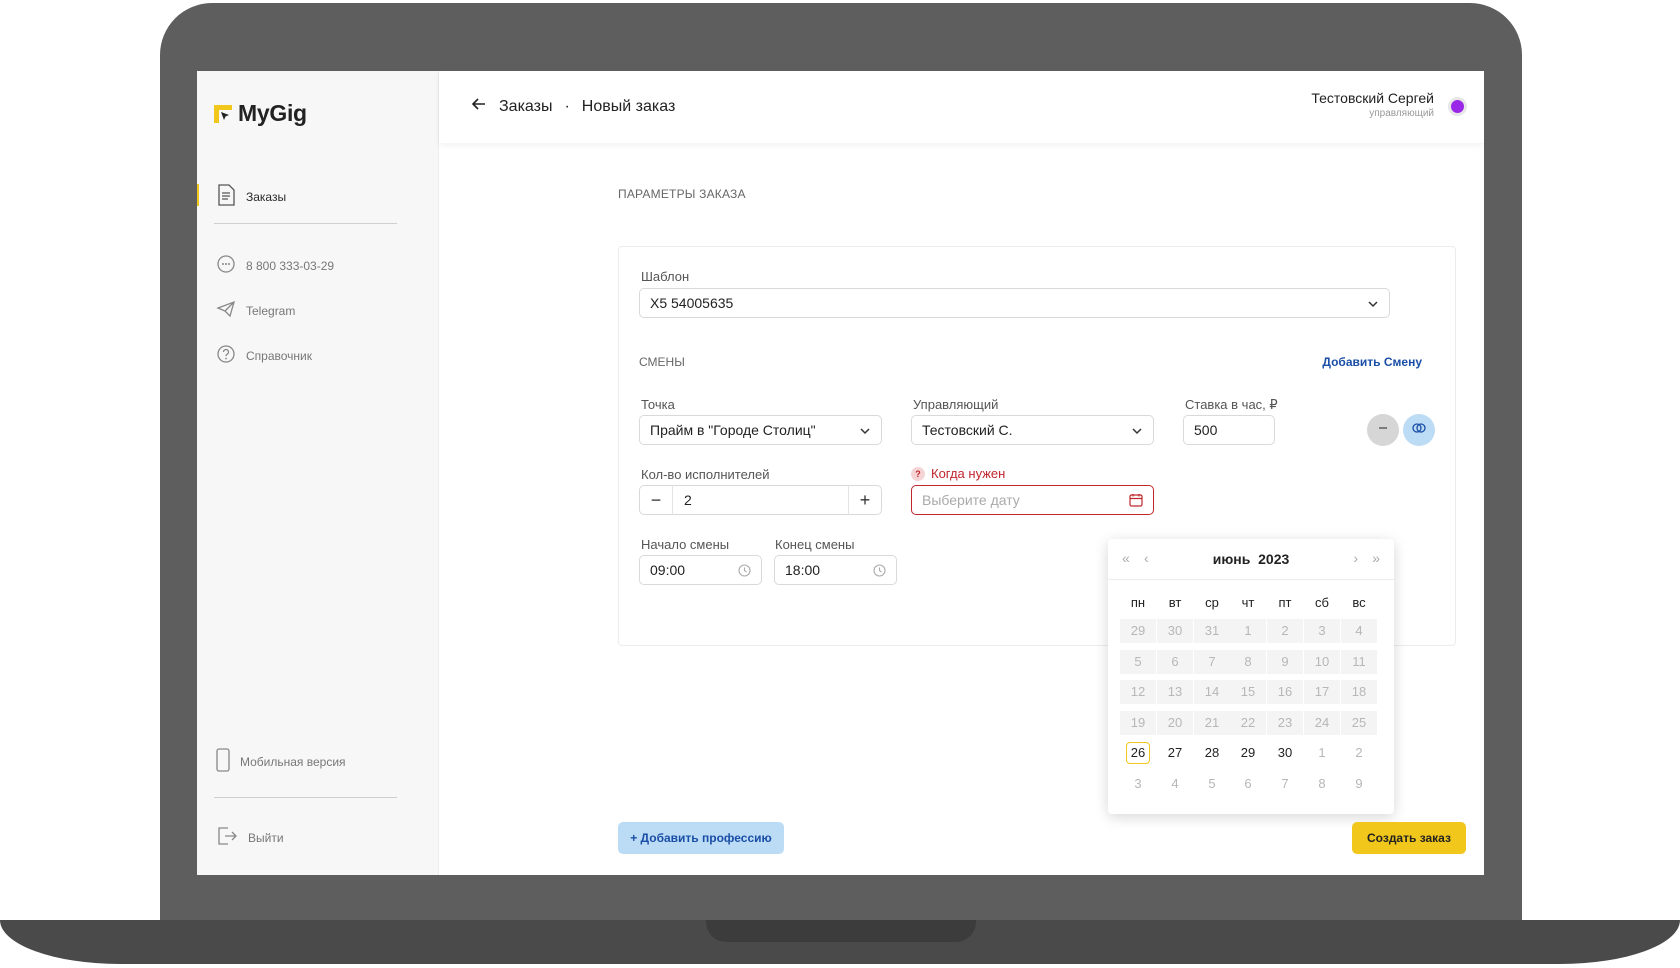 The height and width of the screenshot is (968, 1680). I want to click on performers-stepper: − 2 +, so click(760, 500).